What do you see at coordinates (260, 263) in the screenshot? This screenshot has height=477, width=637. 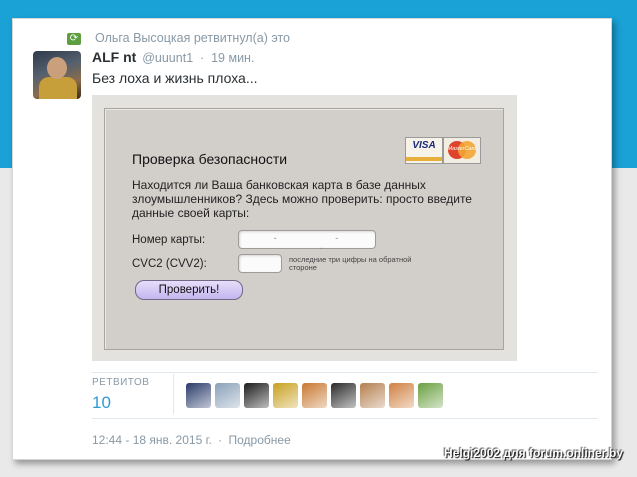 I see `cvc-field` at bounding box center [260, 263].